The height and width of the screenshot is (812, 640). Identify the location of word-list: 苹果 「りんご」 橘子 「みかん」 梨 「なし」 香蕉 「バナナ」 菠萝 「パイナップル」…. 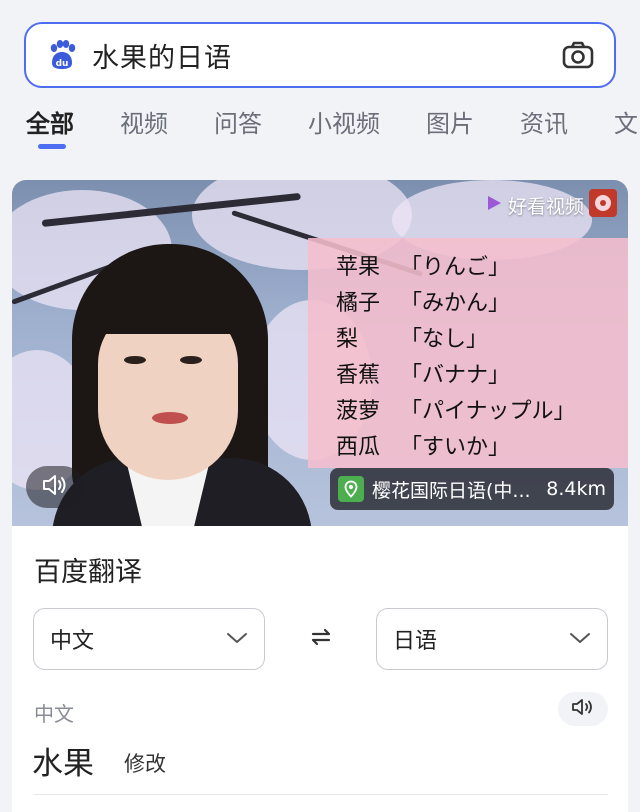
(456, 358).